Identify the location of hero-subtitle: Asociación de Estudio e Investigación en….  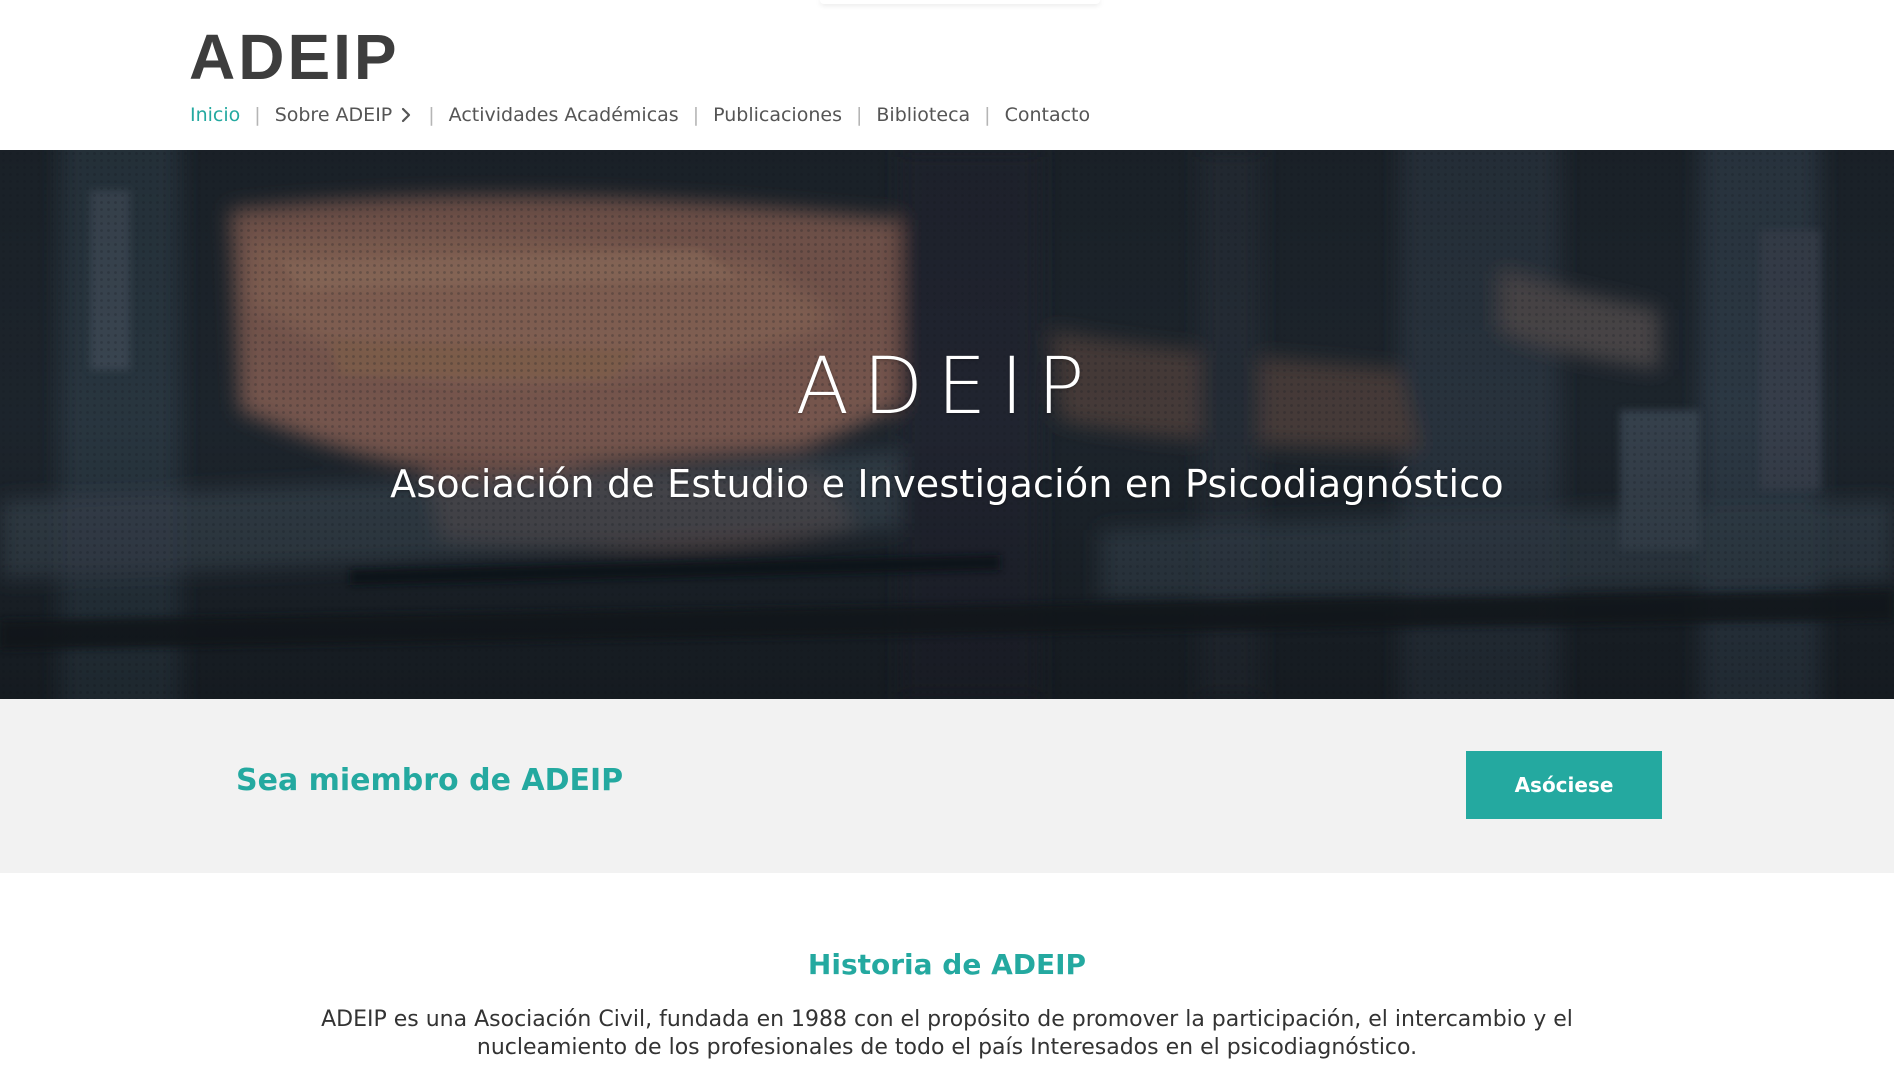
(947, 484).